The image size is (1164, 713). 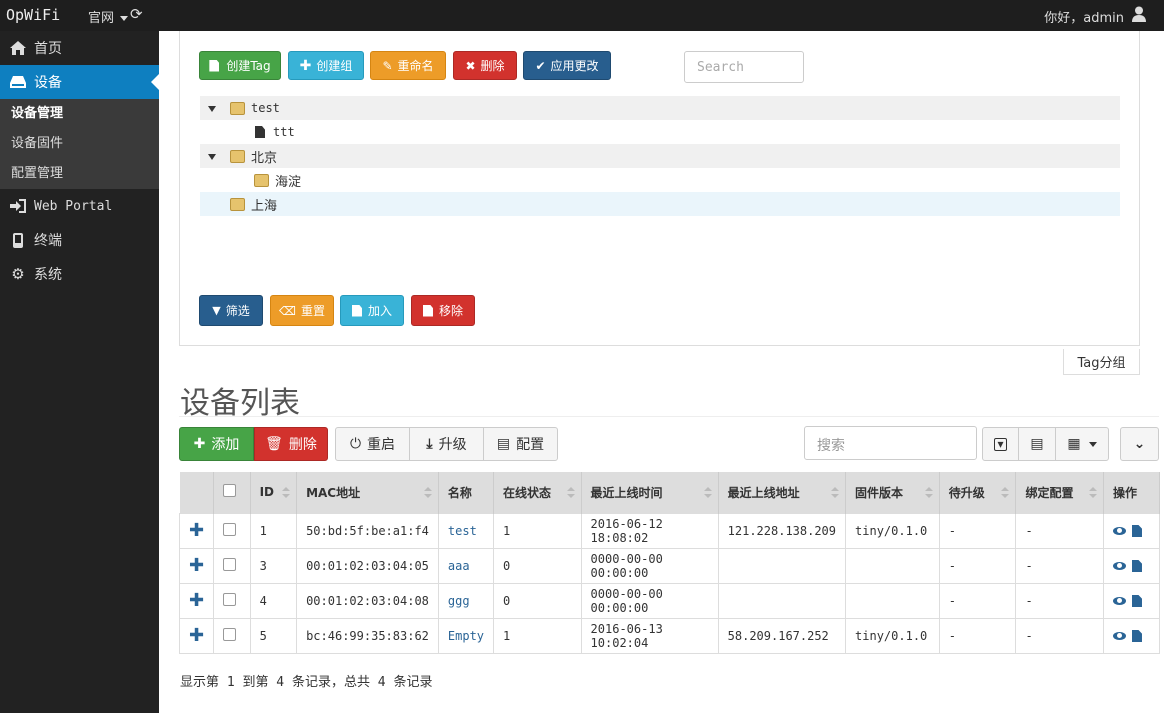 What do you see at coordinates (240, 65) in the screenshot?
I see `create-tag-button: 创建Tag` at bounding box center [240, 65].